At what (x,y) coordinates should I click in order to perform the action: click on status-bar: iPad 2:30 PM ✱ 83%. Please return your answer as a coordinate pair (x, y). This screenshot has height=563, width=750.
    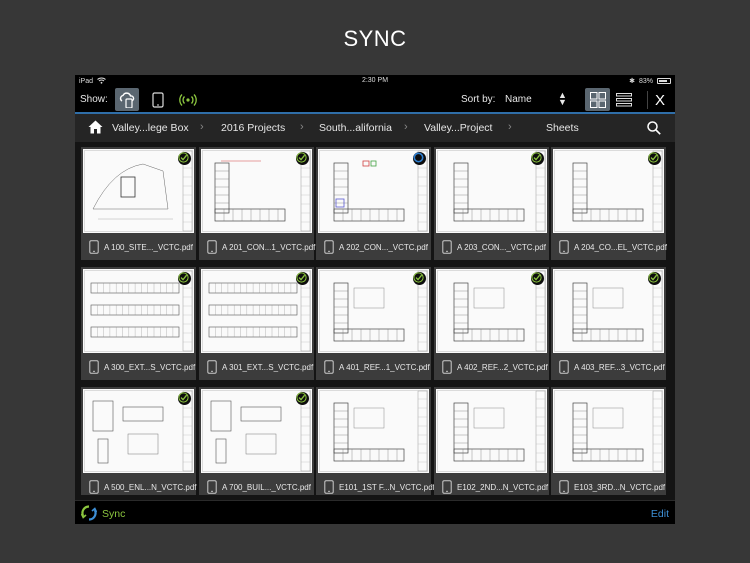
    Looking at the image, I should click on (375, 81).